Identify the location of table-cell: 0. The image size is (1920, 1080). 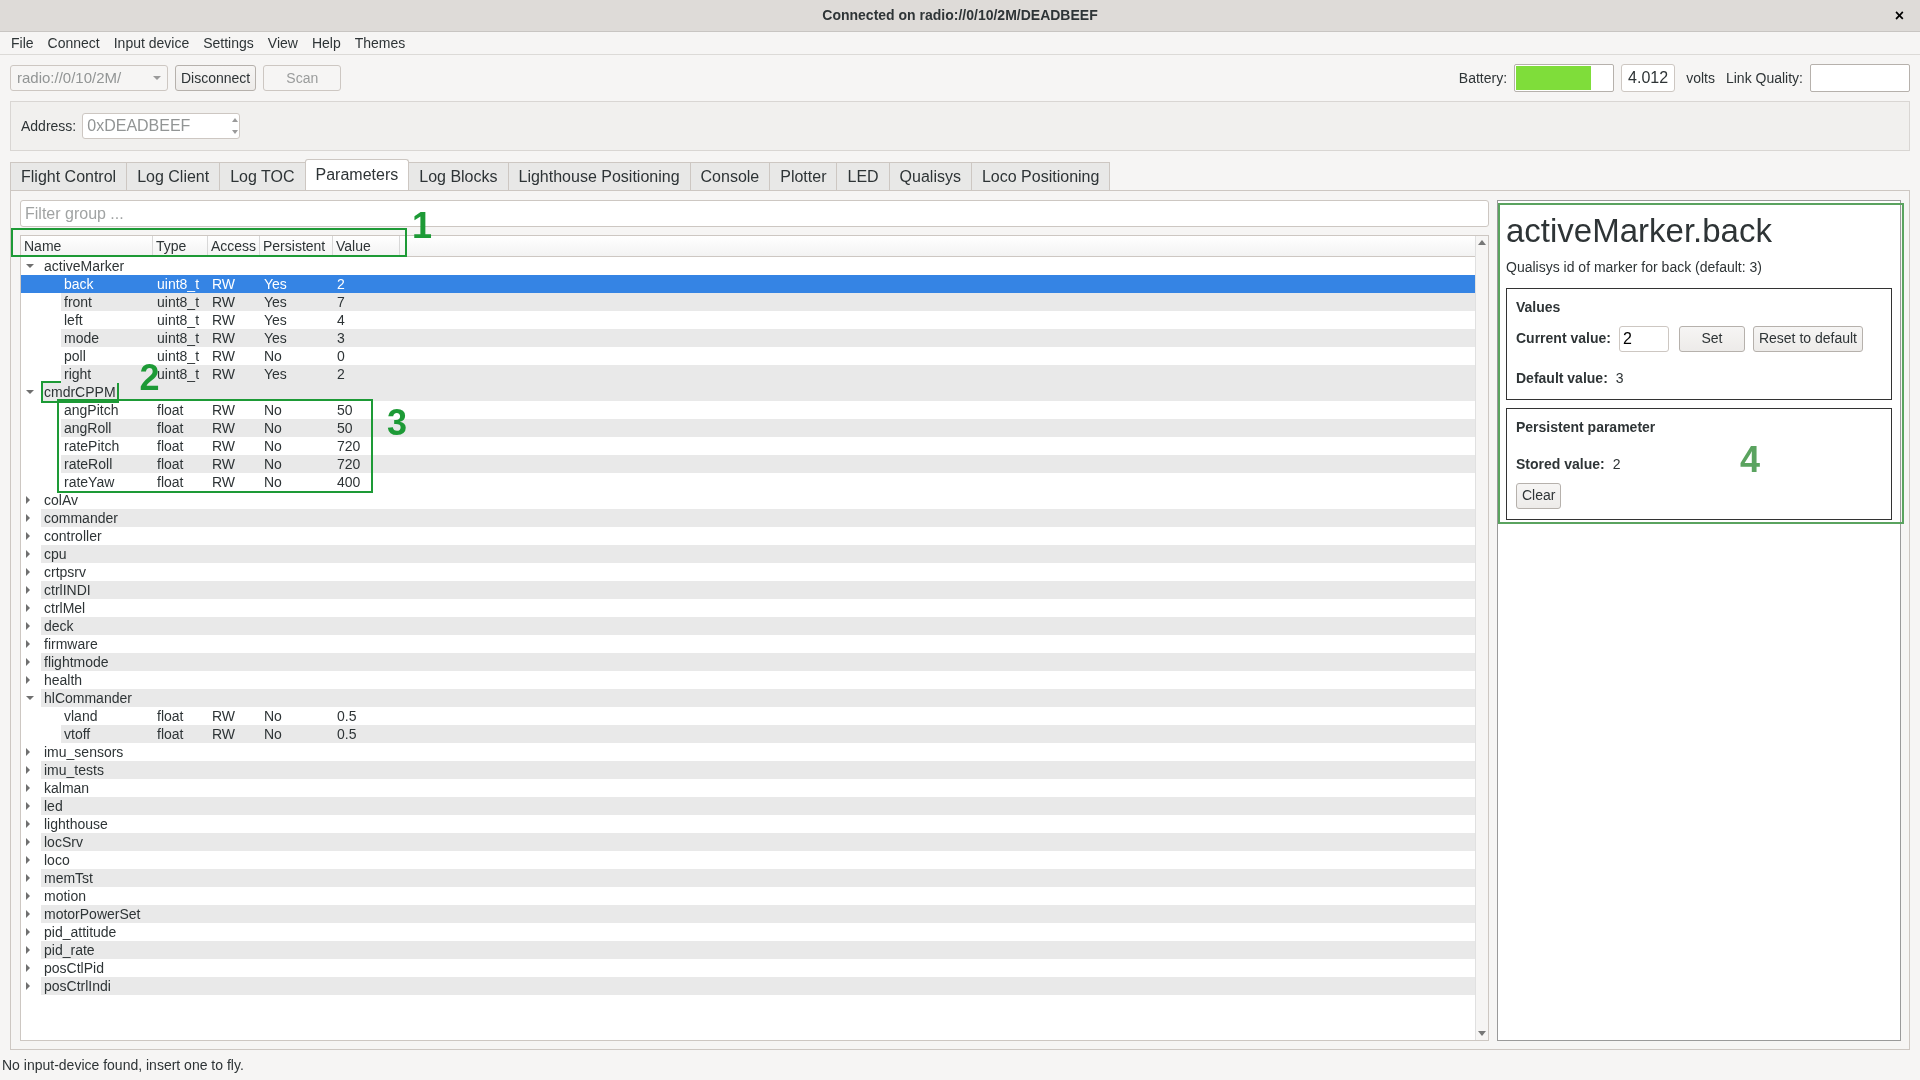
(341, 356).